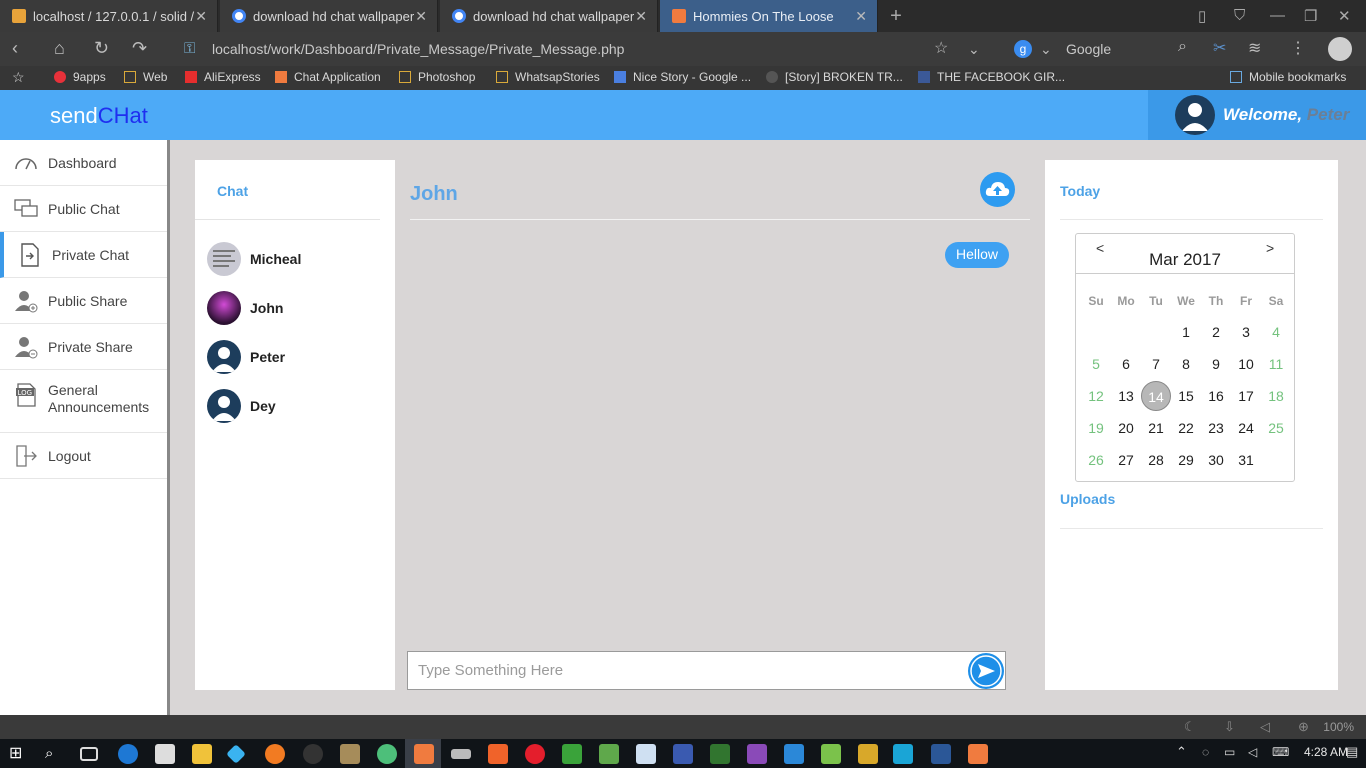  Describe the element at coordinates (245, 308) in the screenshot. I see `contact-item: John` at that location.